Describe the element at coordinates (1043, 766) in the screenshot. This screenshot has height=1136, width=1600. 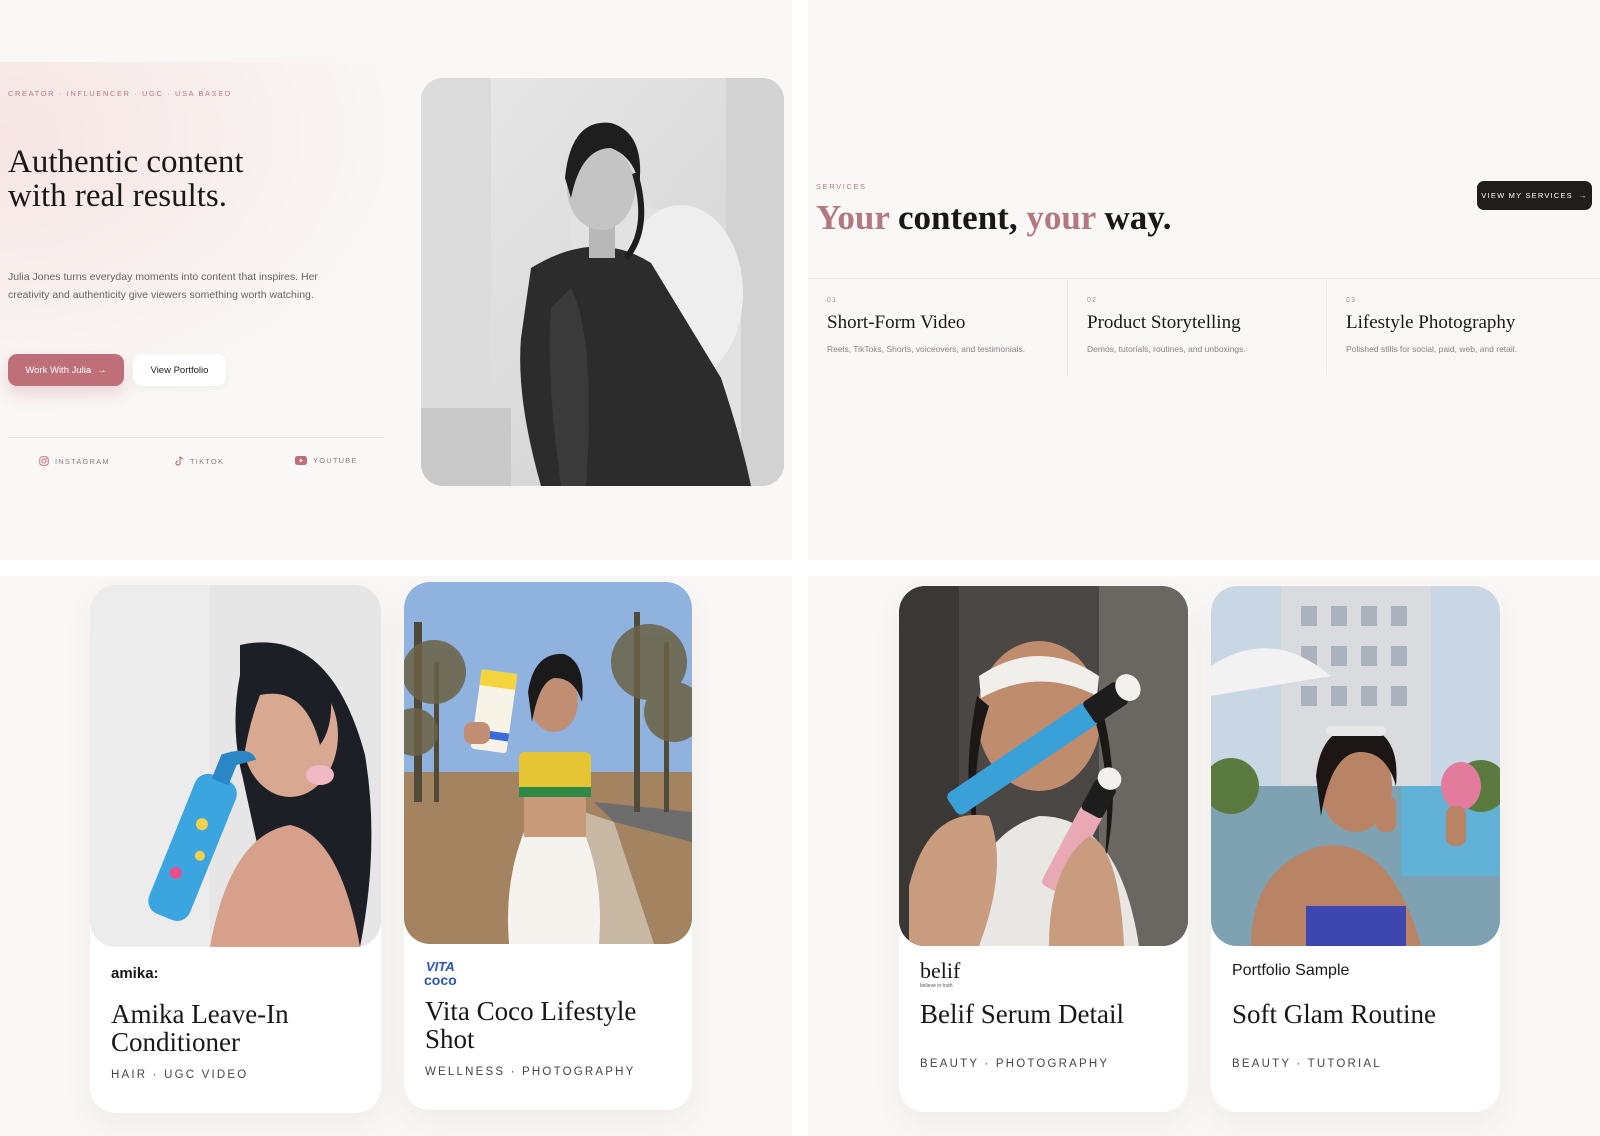
I see `belif-photo` at that location.